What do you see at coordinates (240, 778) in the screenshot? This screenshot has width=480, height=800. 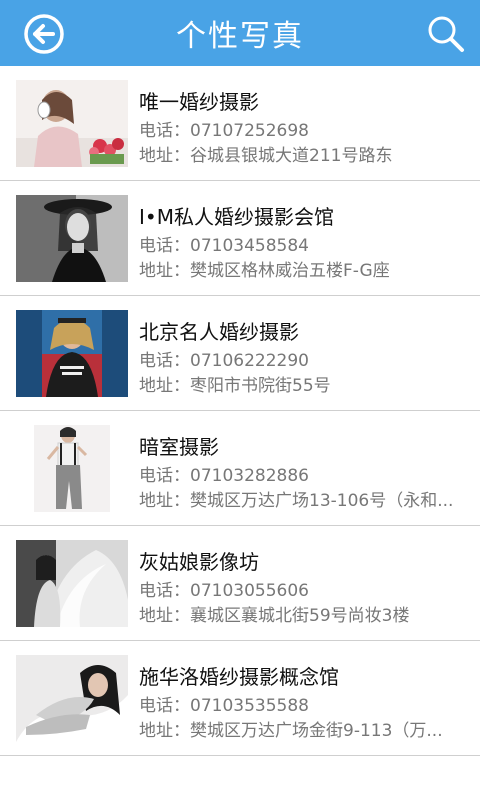 I see `list-footer-blank` at bounding box center [240, 778].